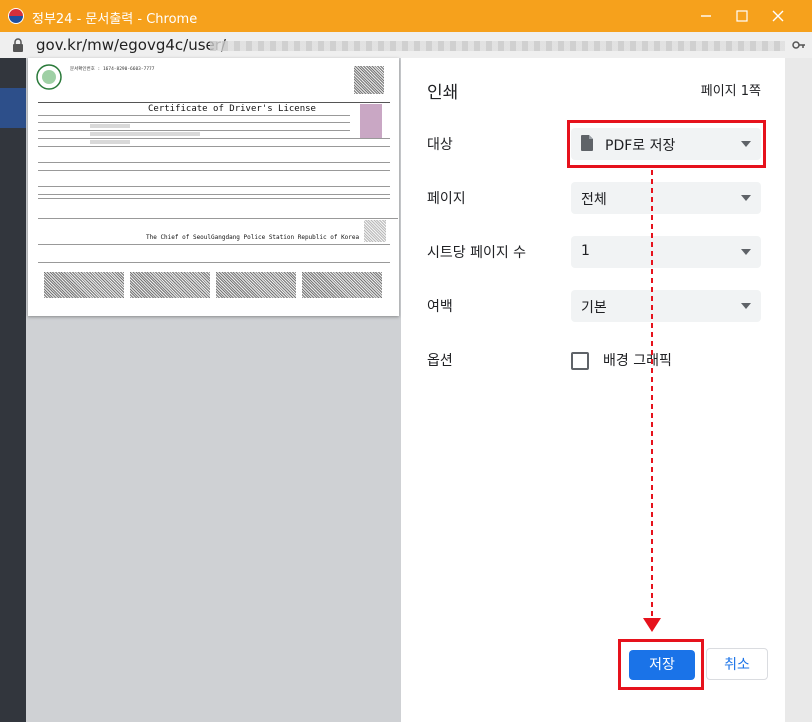  I want to click on pages-per-sheet-label: 시트당 페이지 수, so click(477, 253).